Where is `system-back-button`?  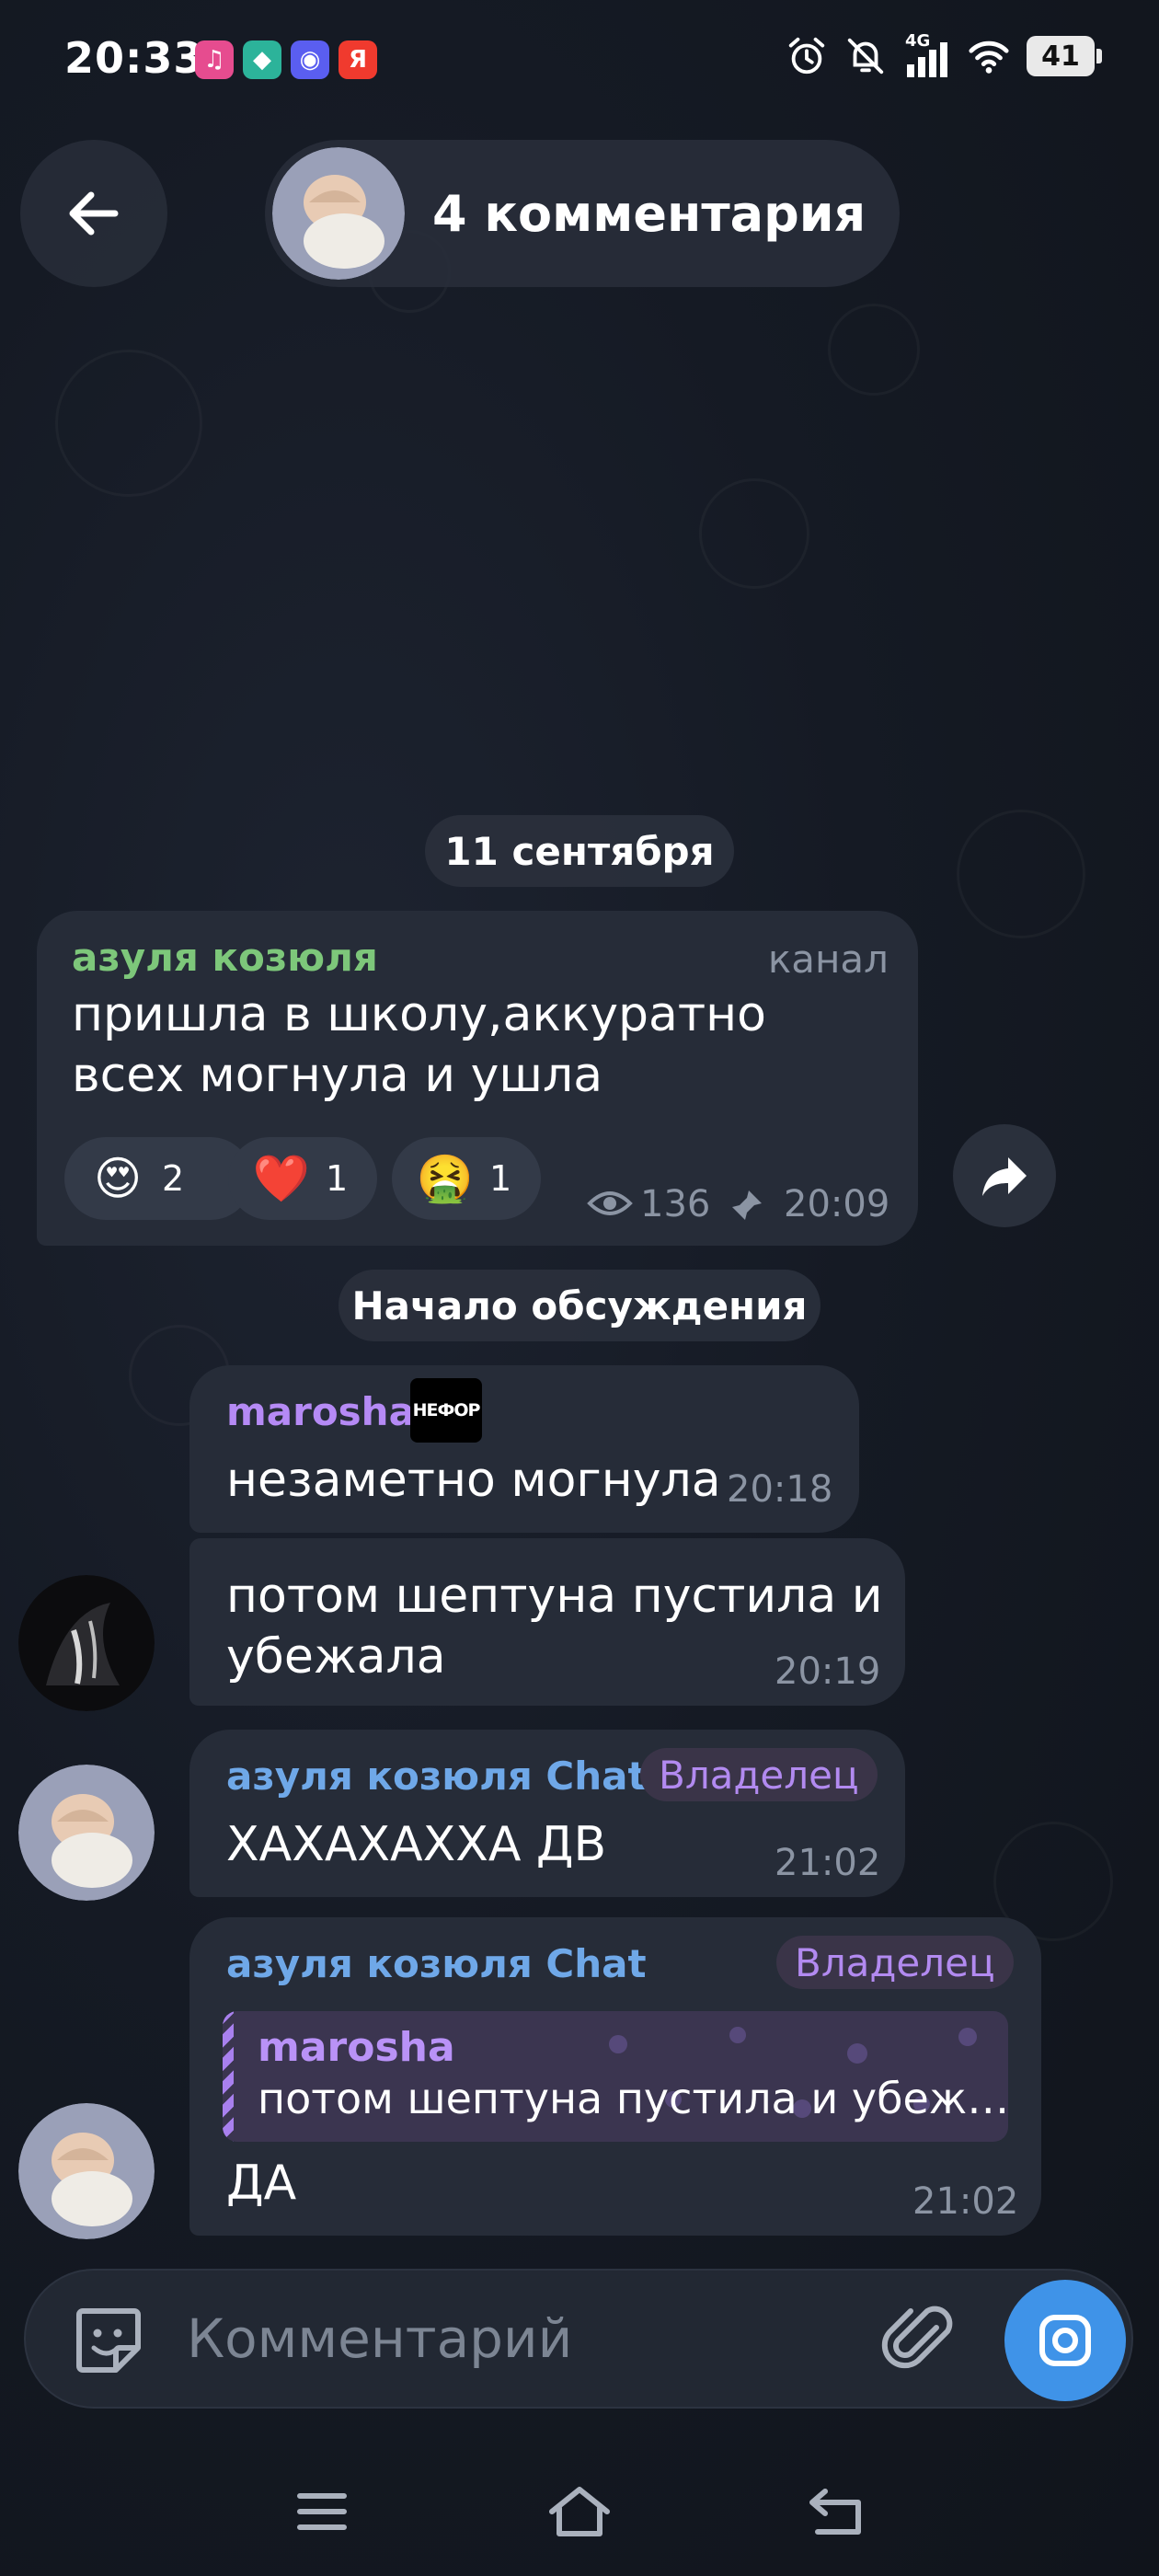
system-back-button is located at coordinates (837, 2511).